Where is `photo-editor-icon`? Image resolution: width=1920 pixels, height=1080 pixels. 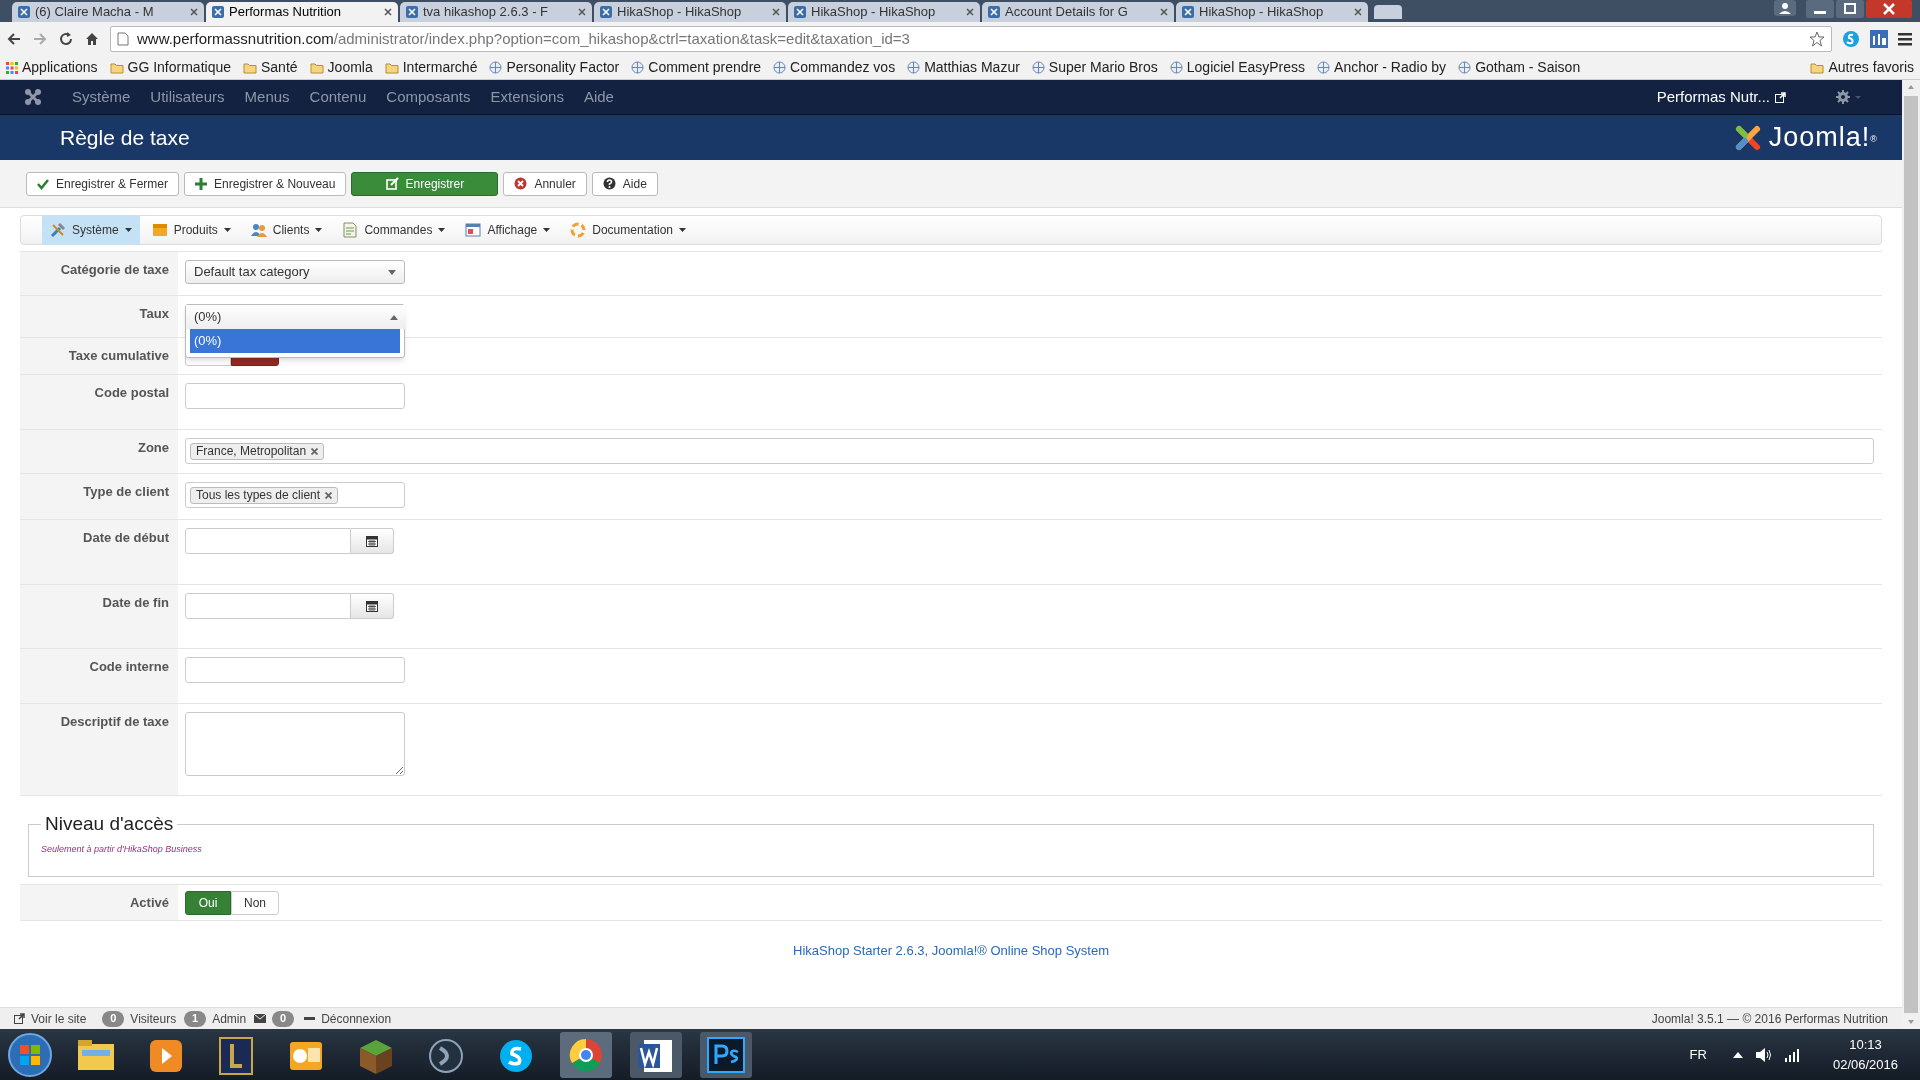
photo-editor-icon is located at coordinates (726, 1054).